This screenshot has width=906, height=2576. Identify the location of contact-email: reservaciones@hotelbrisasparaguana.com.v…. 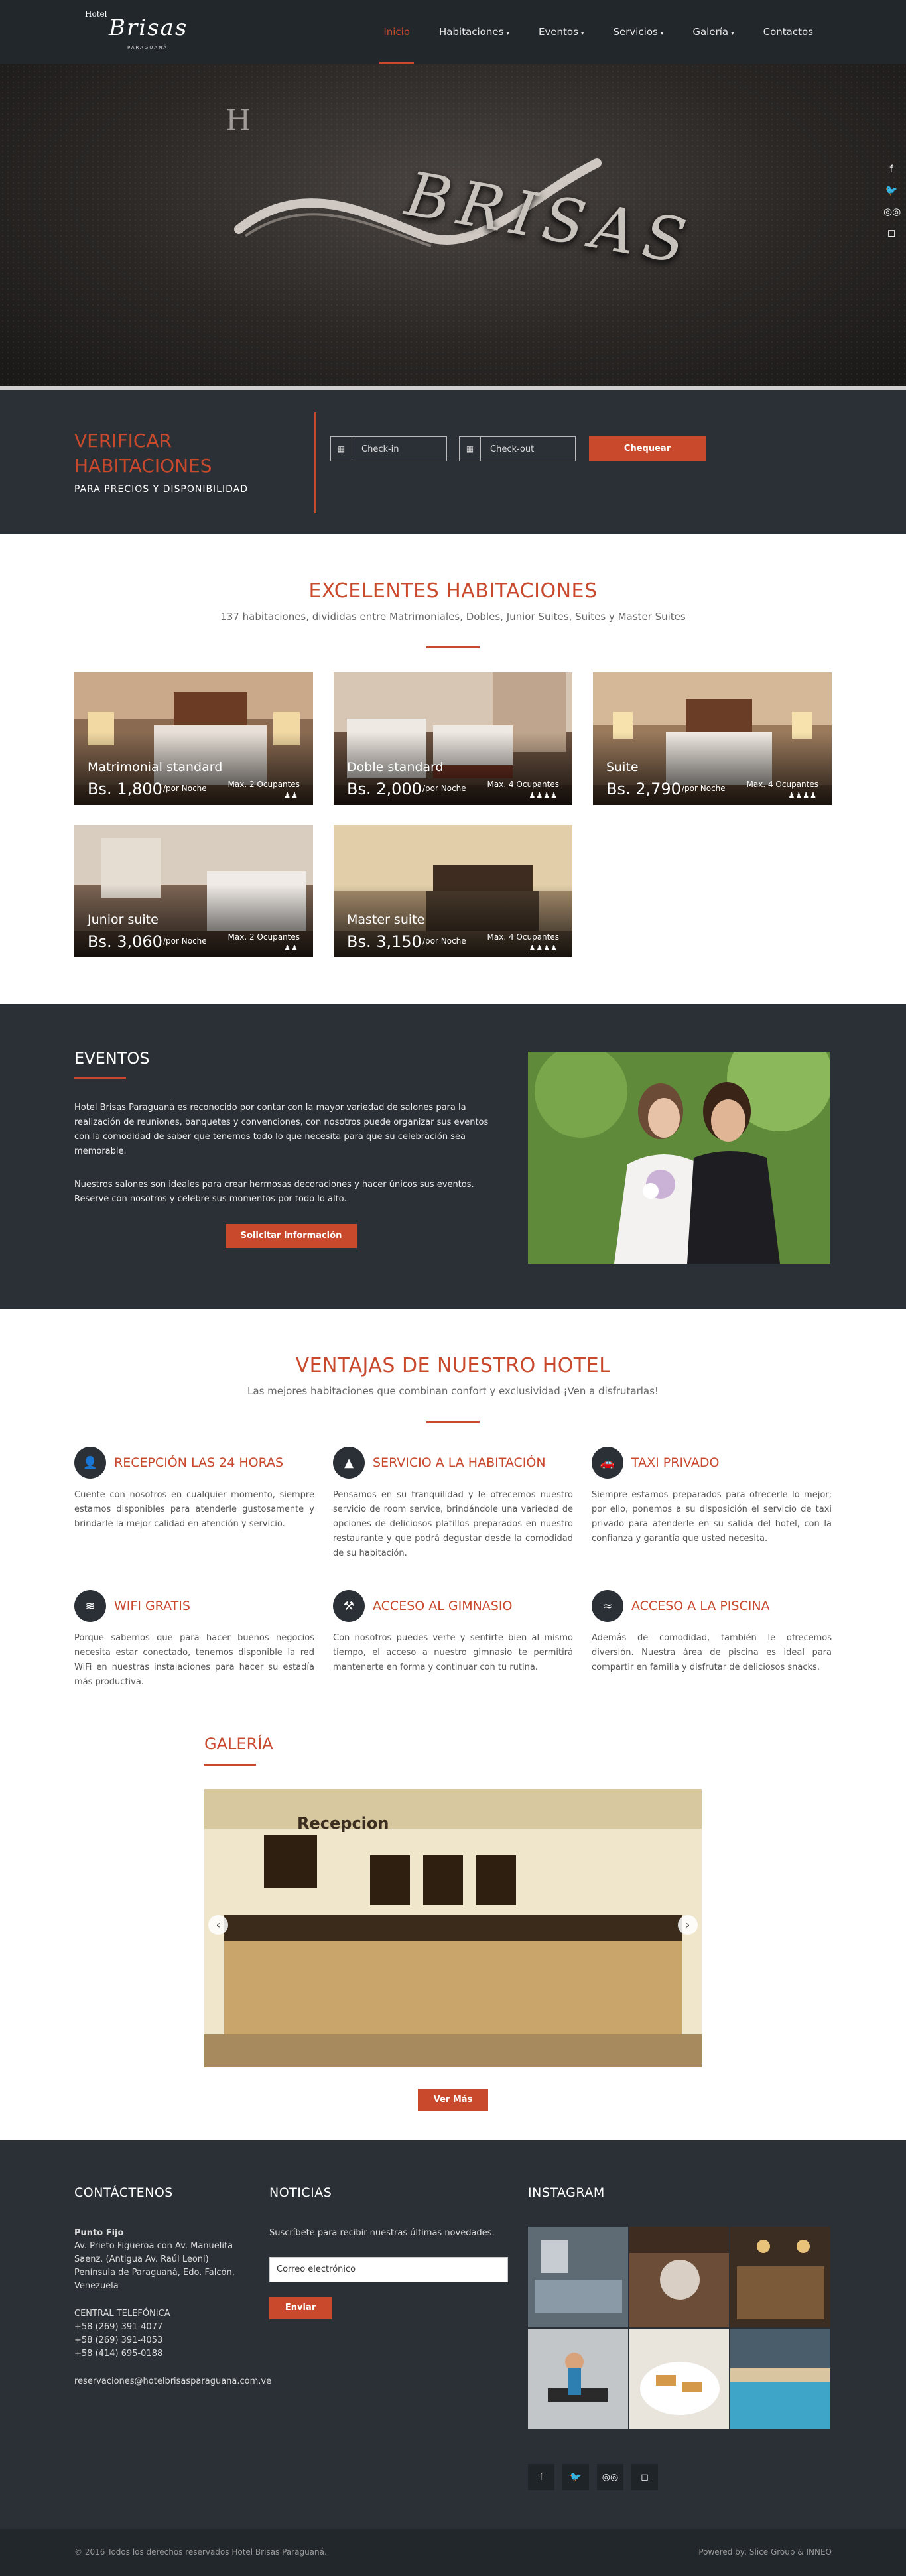
(172, 2381).